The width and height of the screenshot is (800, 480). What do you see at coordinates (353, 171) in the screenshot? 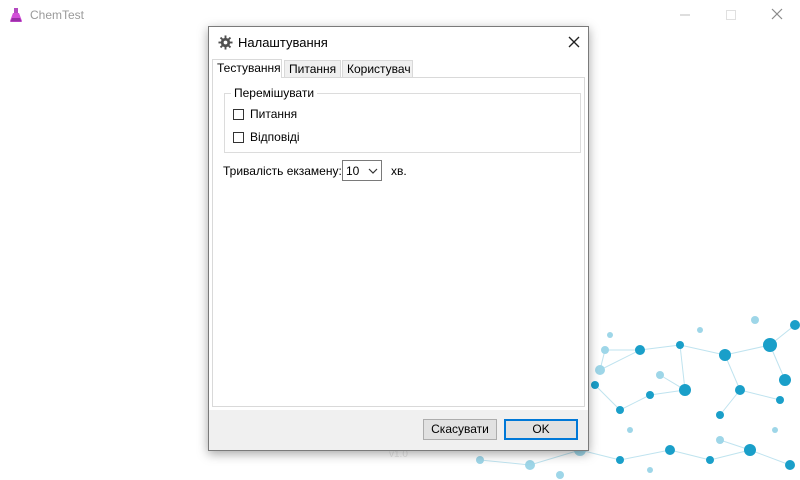
I see `exam-duration-value: 10` at bounding box center [353, 171].